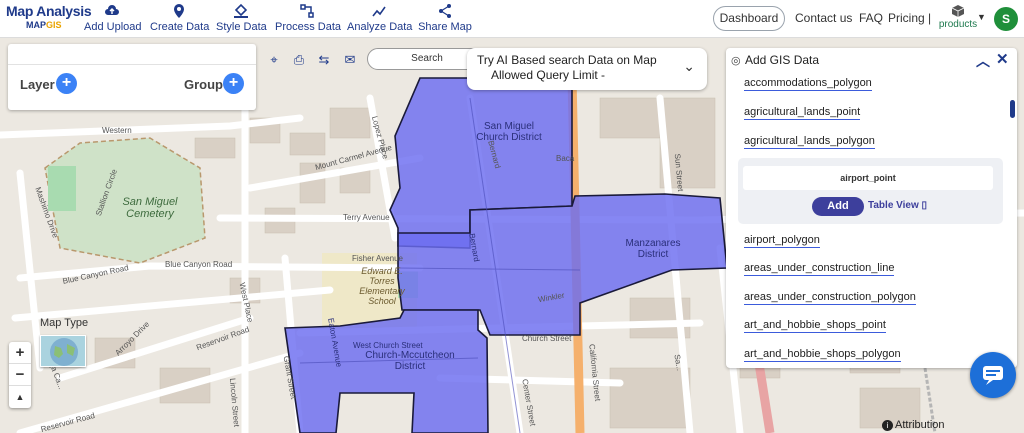  Describe the element at coordinates (199, 264) in the screenshot. I see `street-label: Blue Canyon Road` at that location.